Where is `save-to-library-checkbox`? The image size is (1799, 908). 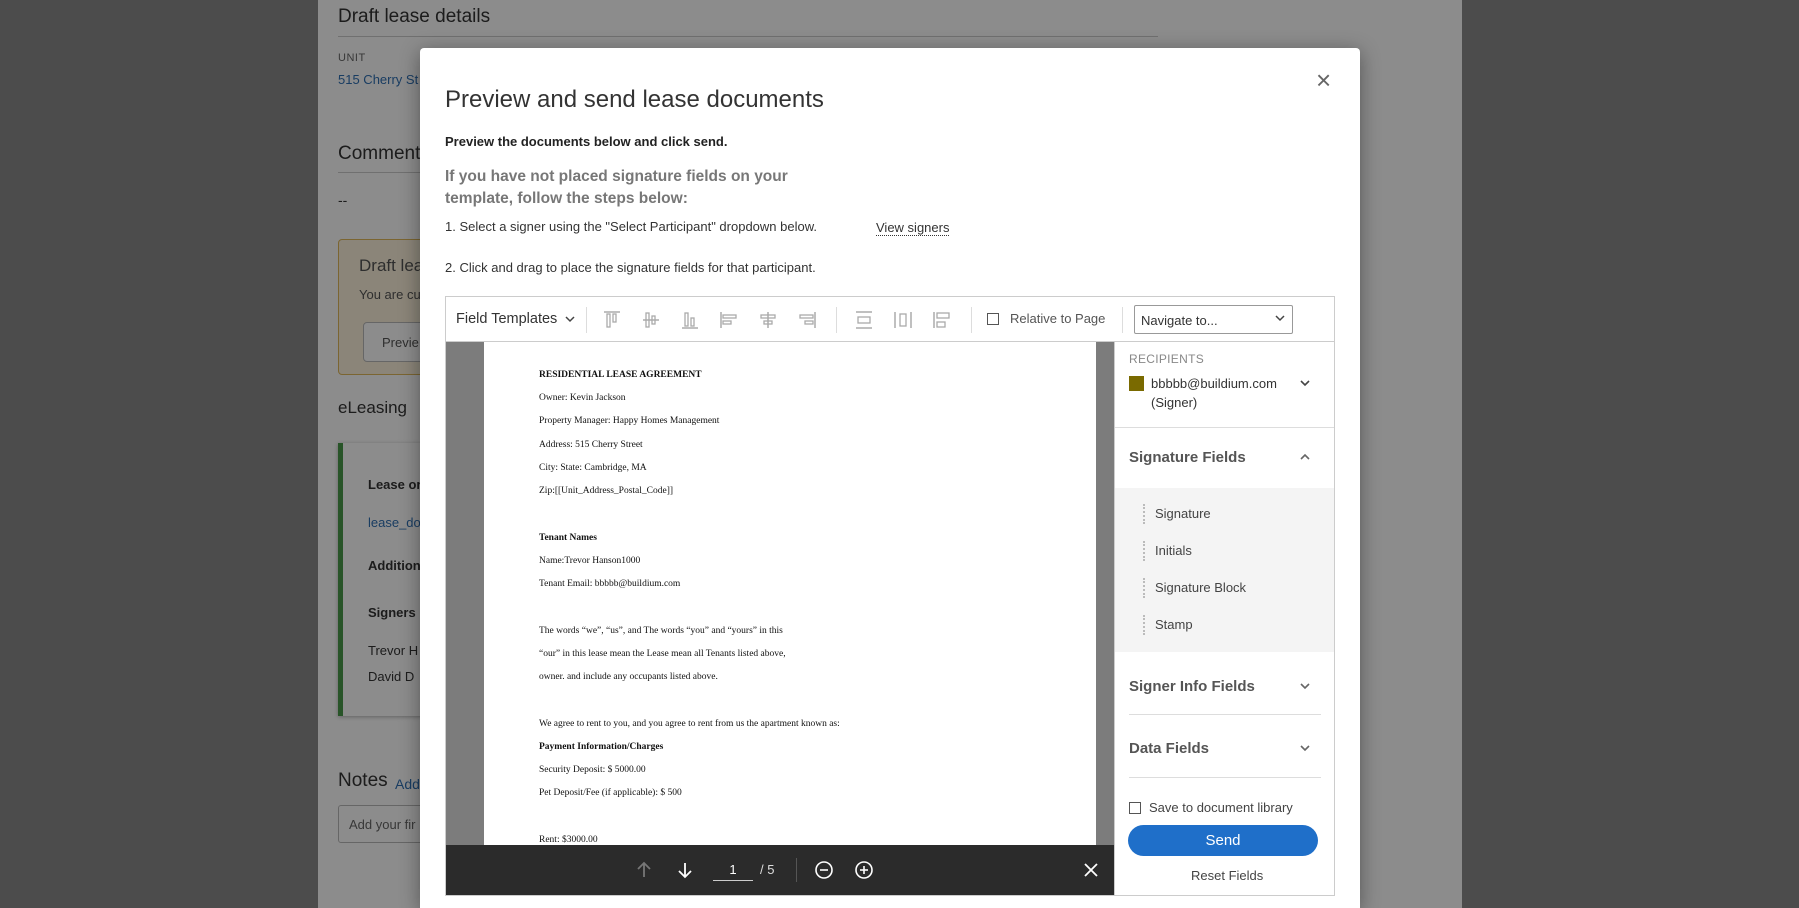 save-to-library-checkbox is located at coordinates (1135, 808).